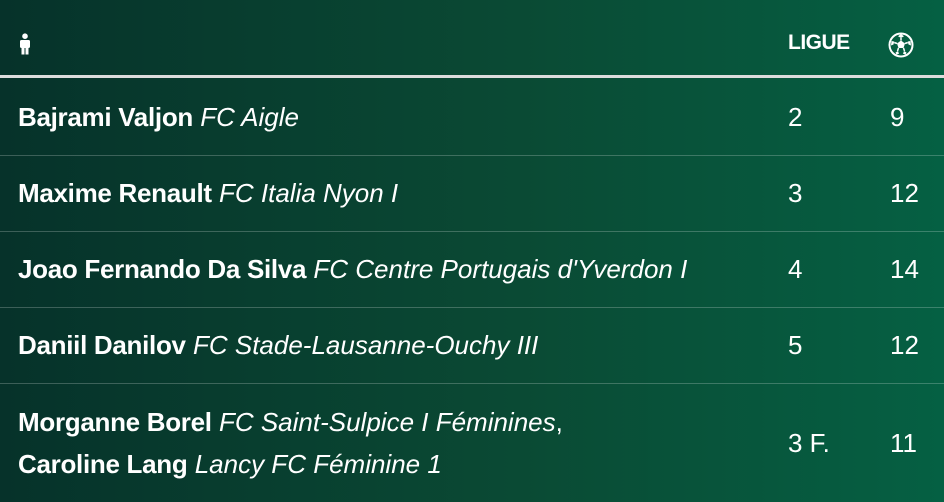  What do you see at coordinates (903, 443) in the screenshot?
I see `goals-value: 11` at bounding box center [903, 443].